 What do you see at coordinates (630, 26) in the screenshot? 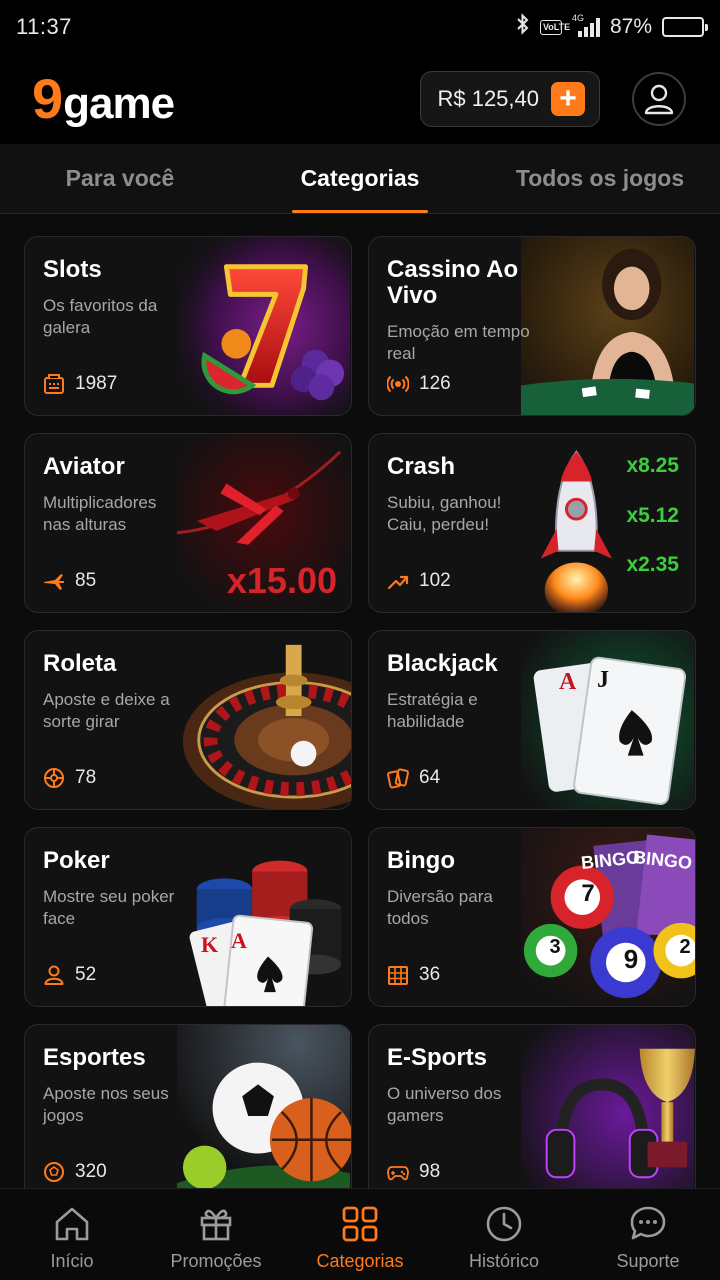
I see `battery-percent: 87%` at bounding box center [630, 26].